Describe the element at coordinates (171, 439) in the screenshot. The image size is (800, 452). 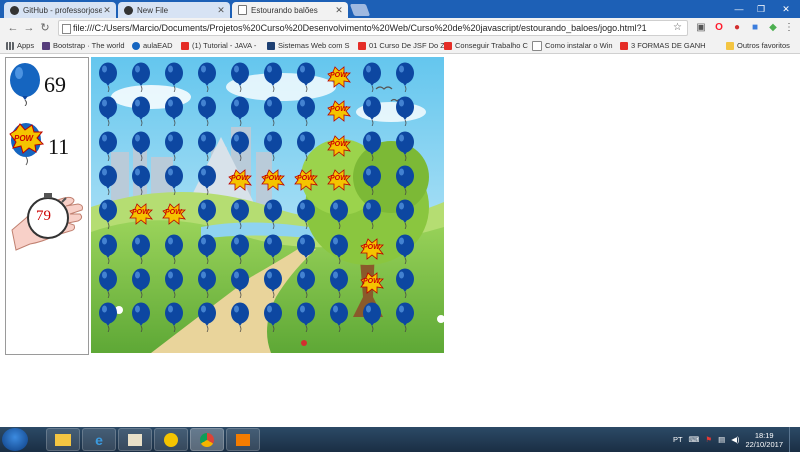
I see `taskbar-pacman` at that location.